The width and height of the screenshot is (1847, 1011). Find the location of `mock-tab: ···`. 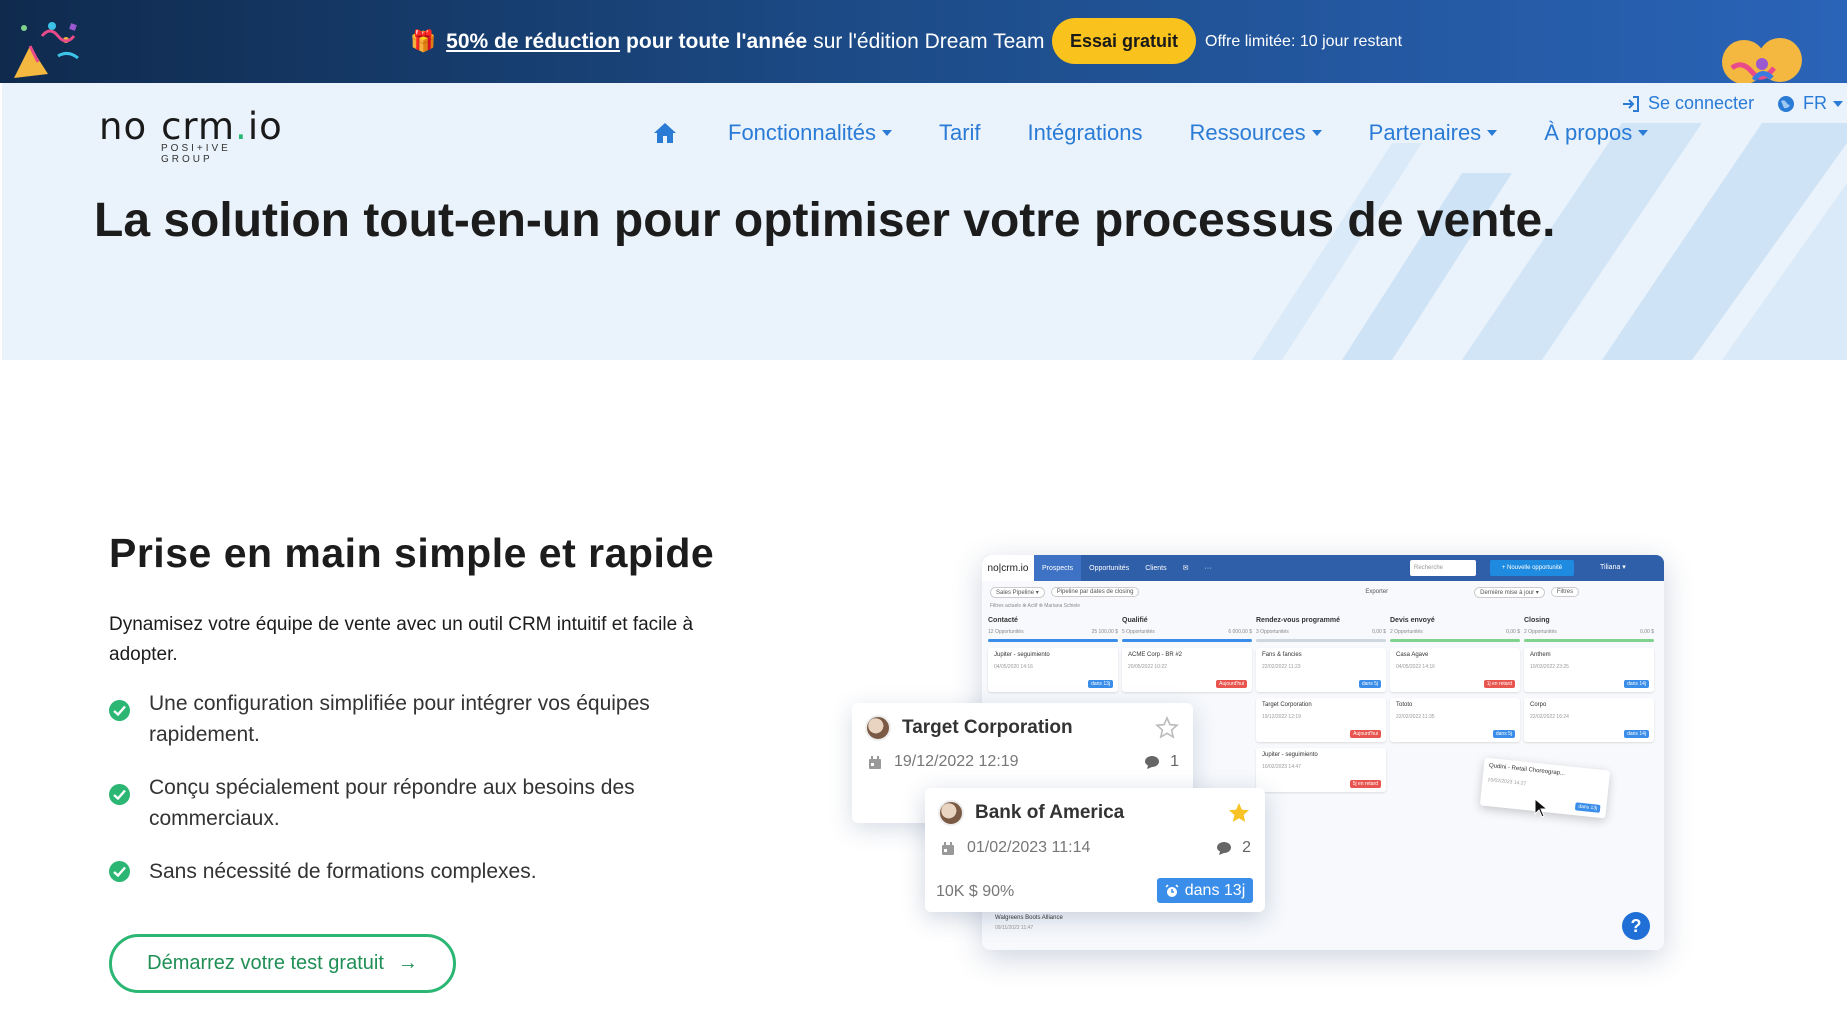

mock-tab: ··· is located at coordinates (1208, 568).